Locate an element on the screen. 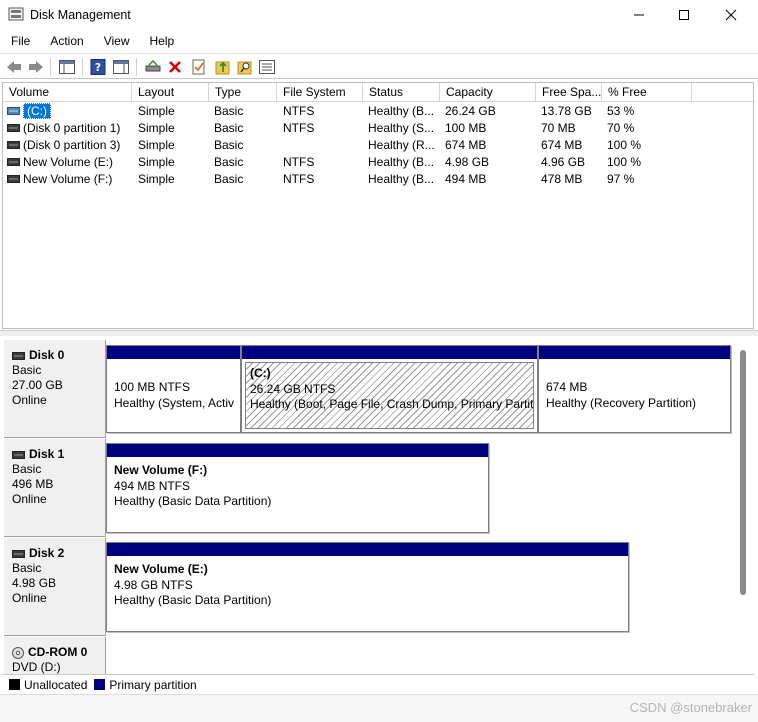  search-folder-button is located at coordinates (245, 67).